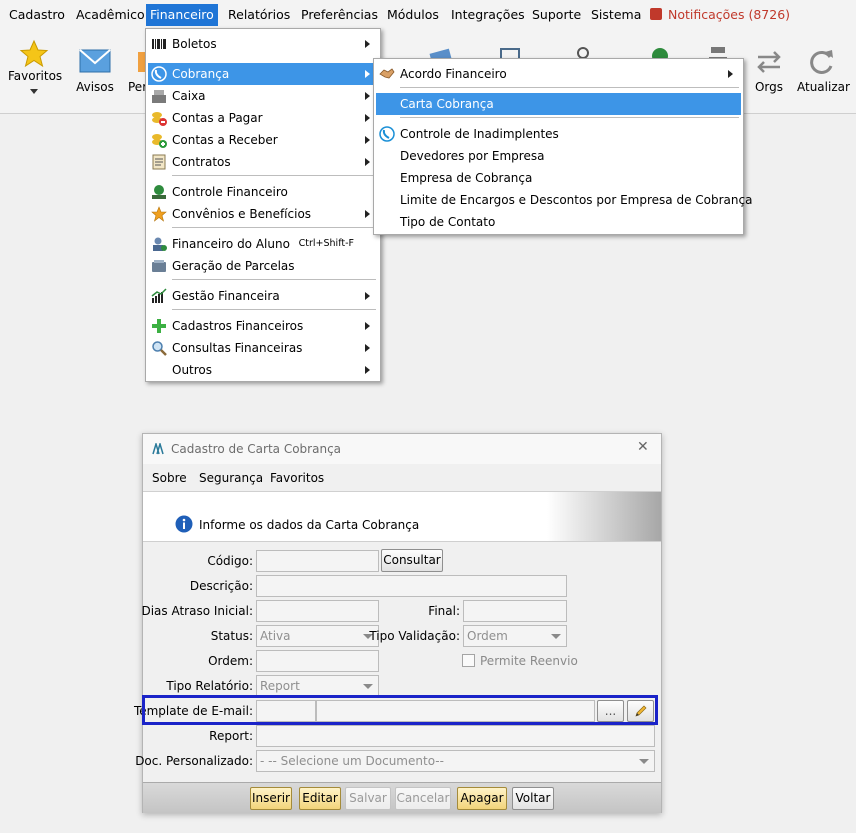  I want to click on submenu-item-devedores-por-empresa: Devedores por Empresa, so click(558, 156).